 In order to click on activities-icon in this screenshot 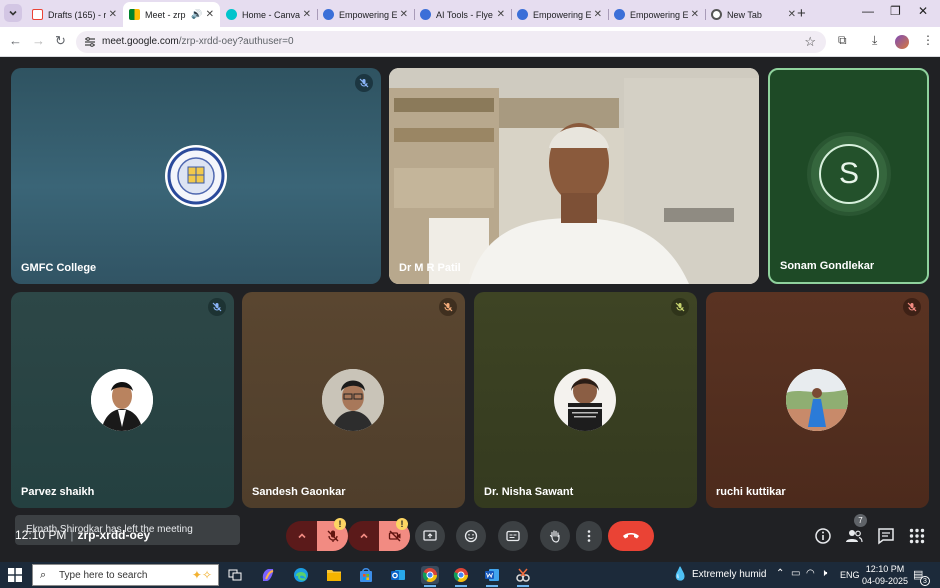, I will do `click(917, 536)`.